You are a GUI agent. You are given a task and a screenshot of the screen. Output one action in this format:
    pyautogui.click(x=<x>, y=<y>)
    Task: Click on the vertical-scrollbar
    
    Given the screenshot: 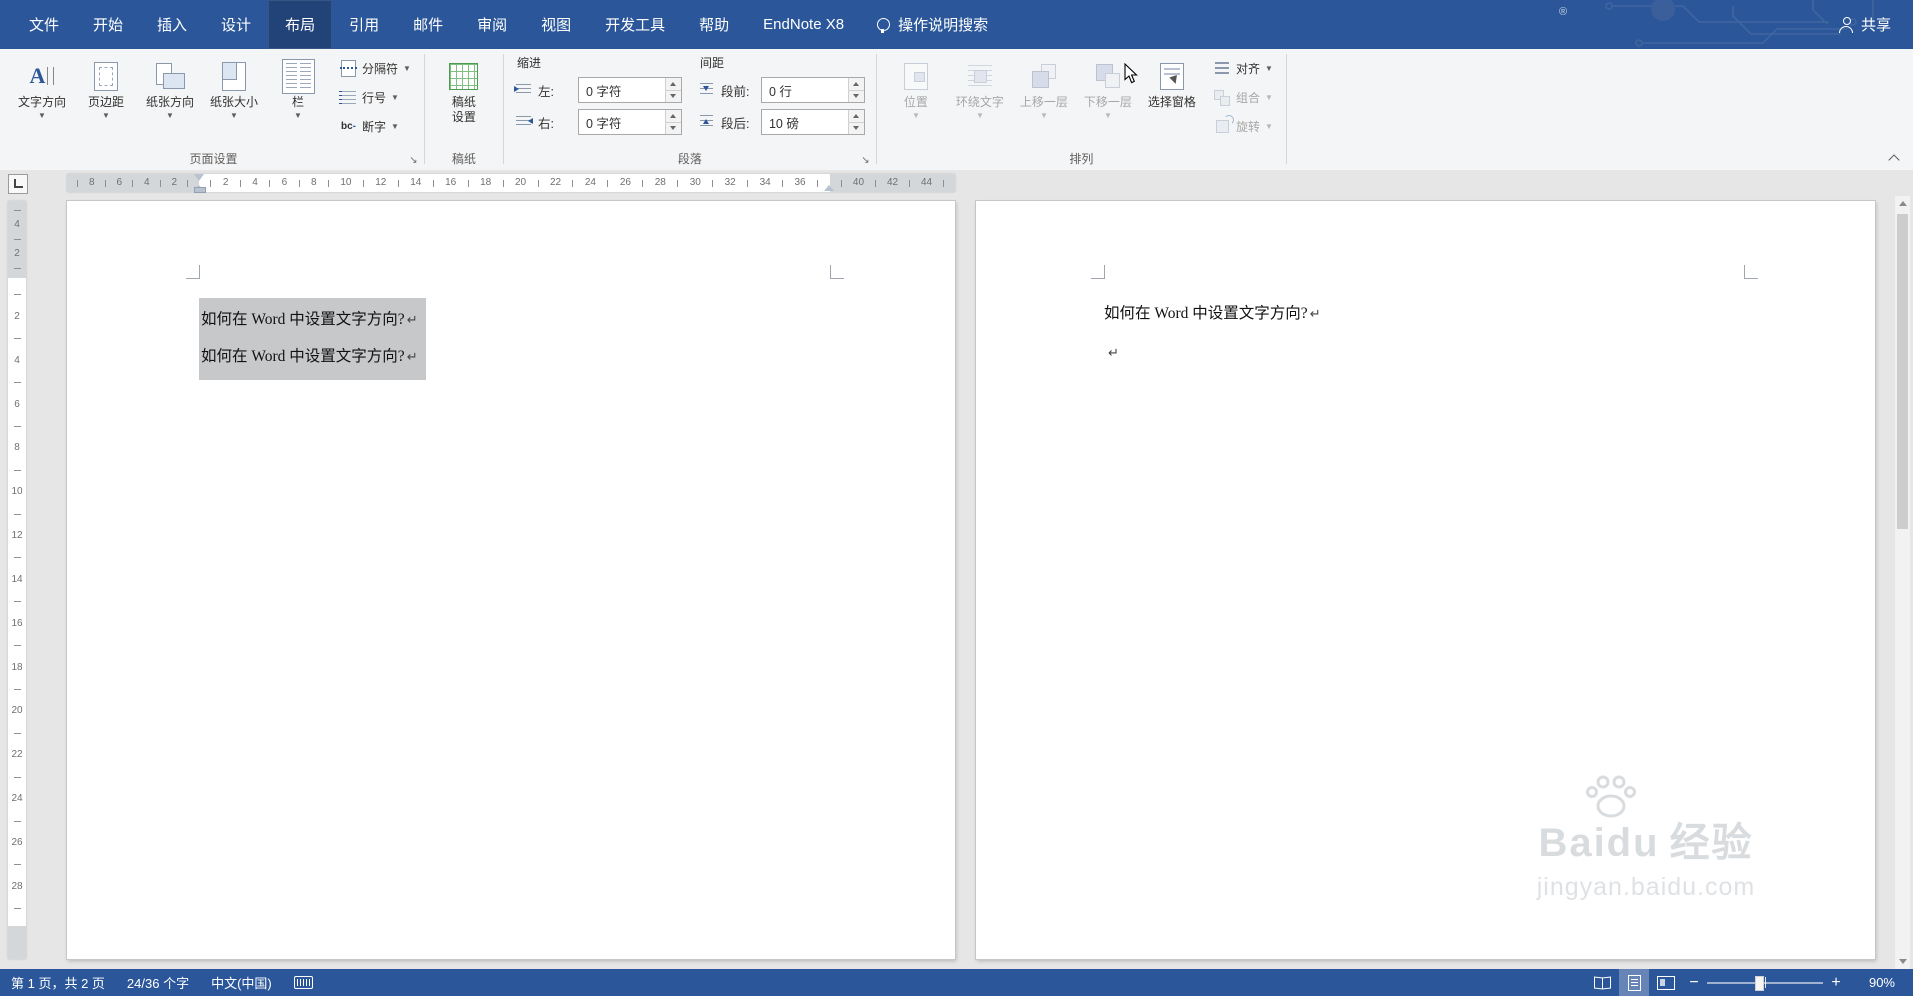 What is the action you would take?
    pyautogui.click(x=1902, y=582)
    